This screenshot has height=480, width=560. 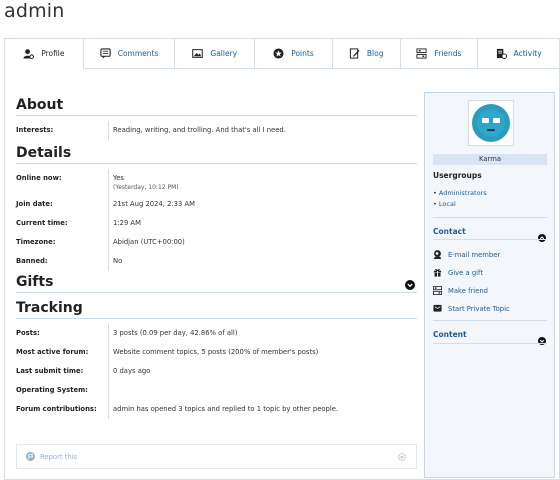 What do you see at coordinates (402, 457) in the screenshot?
I see `gear-icon` at bounding box center [402, 457].